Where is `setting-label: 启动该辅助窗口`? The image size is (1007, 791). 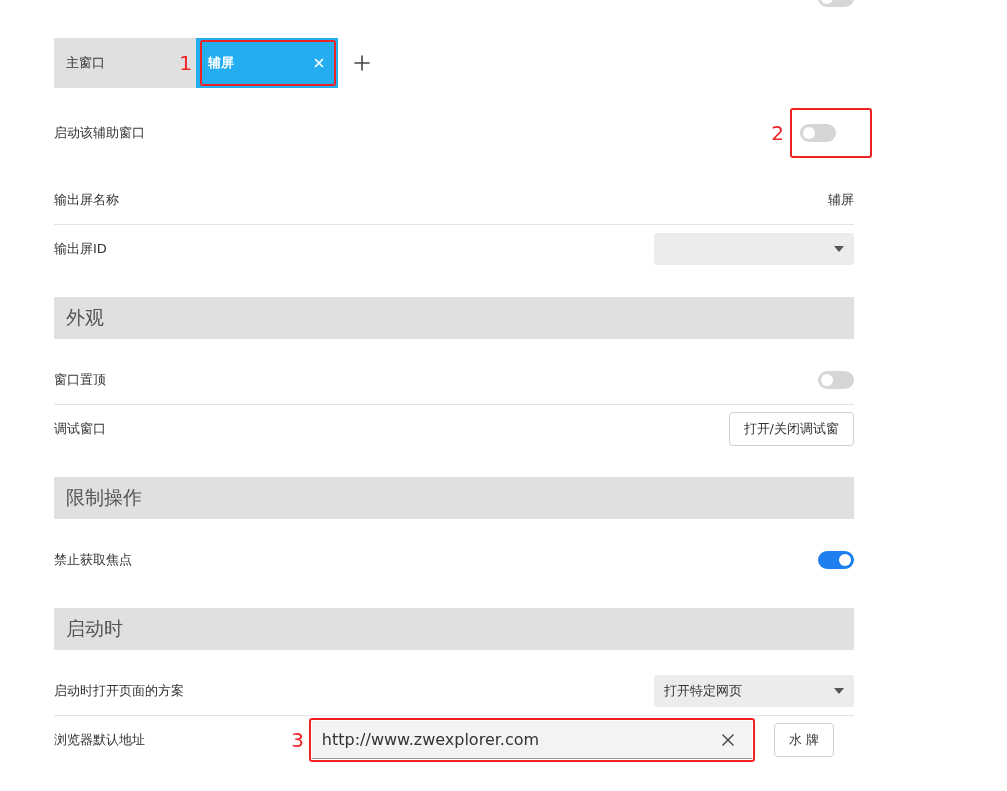
setting-label: 启动该辅助窗口 is located at coordinates (99, 133).